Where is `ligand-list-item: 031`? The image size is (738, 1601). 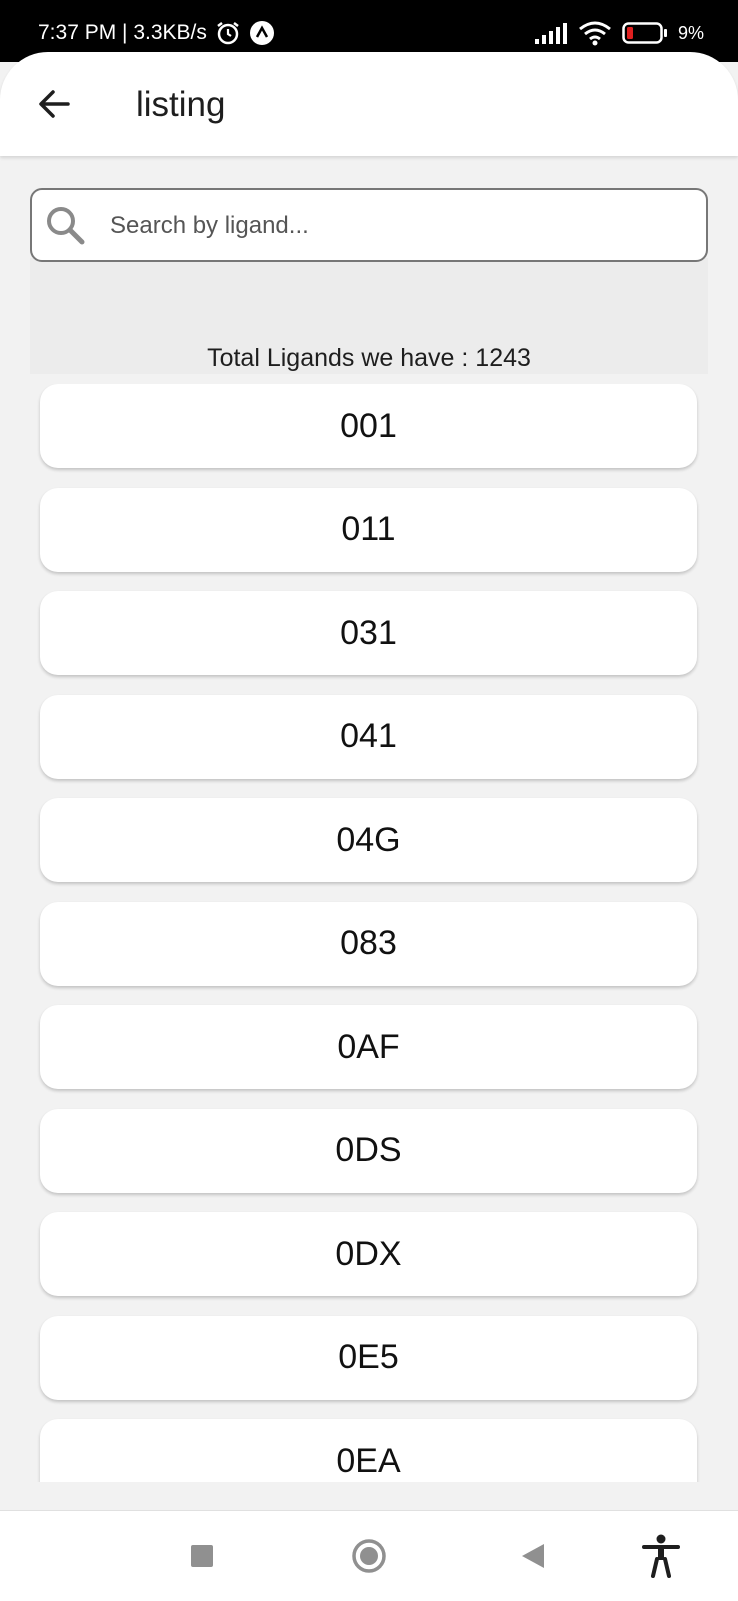
ligand-list-item: 031 is located at coordinates (368, 633).